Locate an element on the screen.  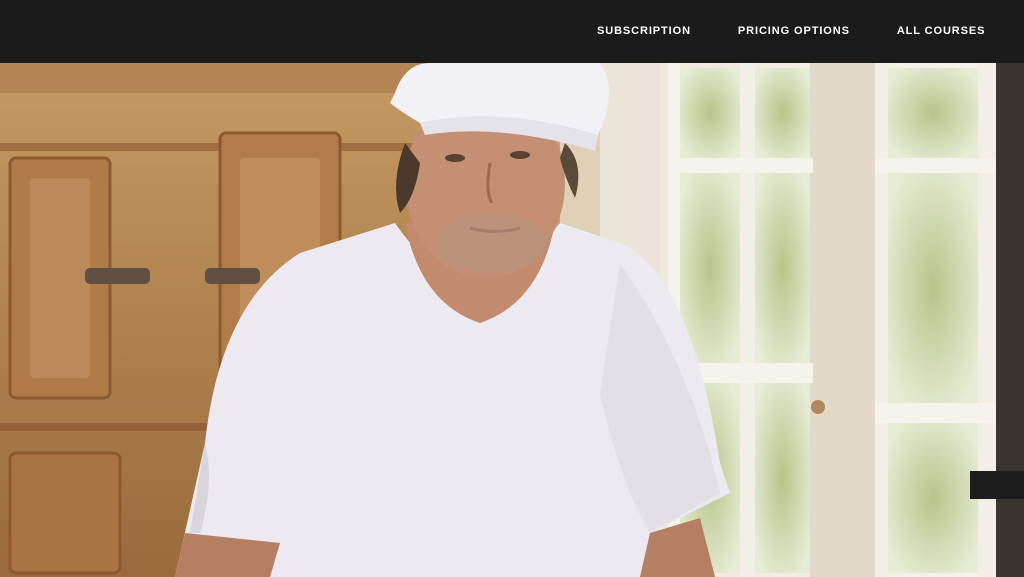
nav-link-all-courses: ALL COURSES is located at coordinates (941, 31).